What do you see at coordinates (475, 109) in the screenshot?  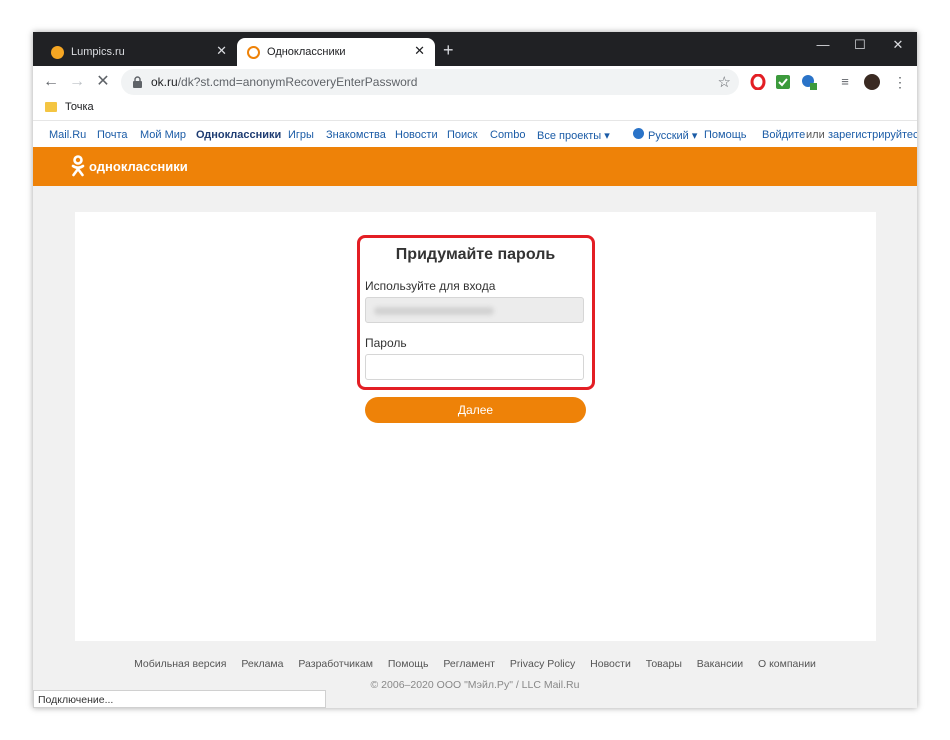 I see `bookmarks-bar: Точка` at bounding box center [475, 109].